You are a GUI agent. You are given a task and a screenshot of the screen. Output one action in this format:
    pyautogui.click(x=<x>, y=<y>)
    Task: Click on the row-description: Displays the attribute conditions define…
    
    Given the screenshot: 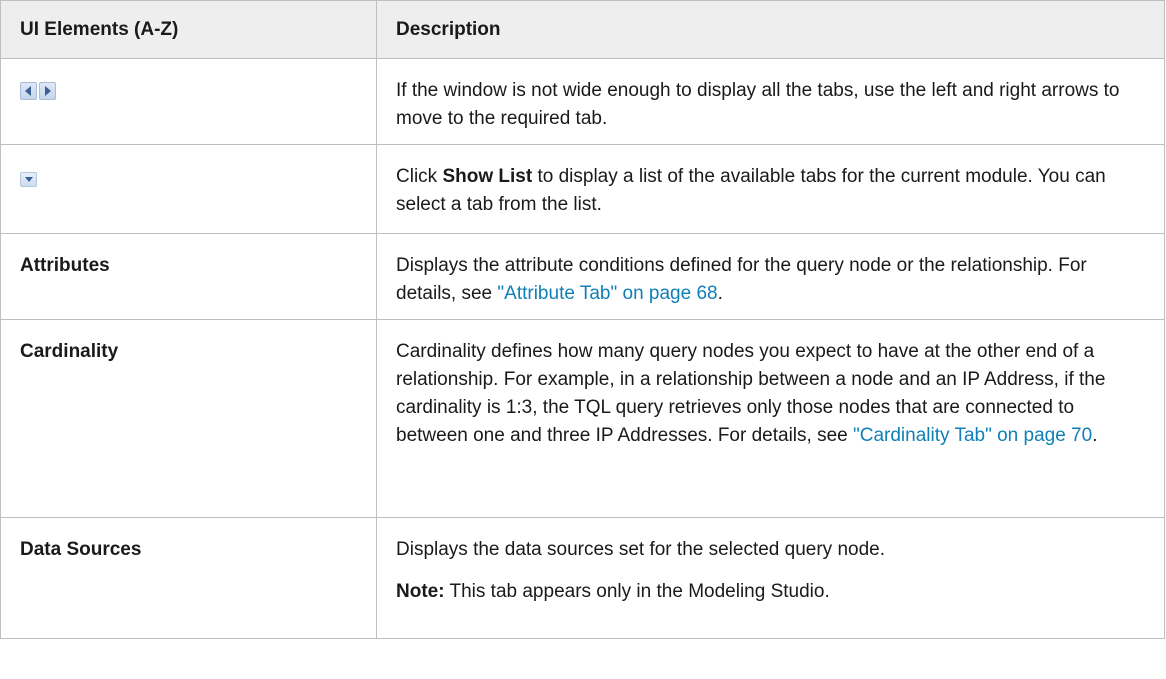 What is the action you would take?
    pyautogui.click(x=741, y=279)
    